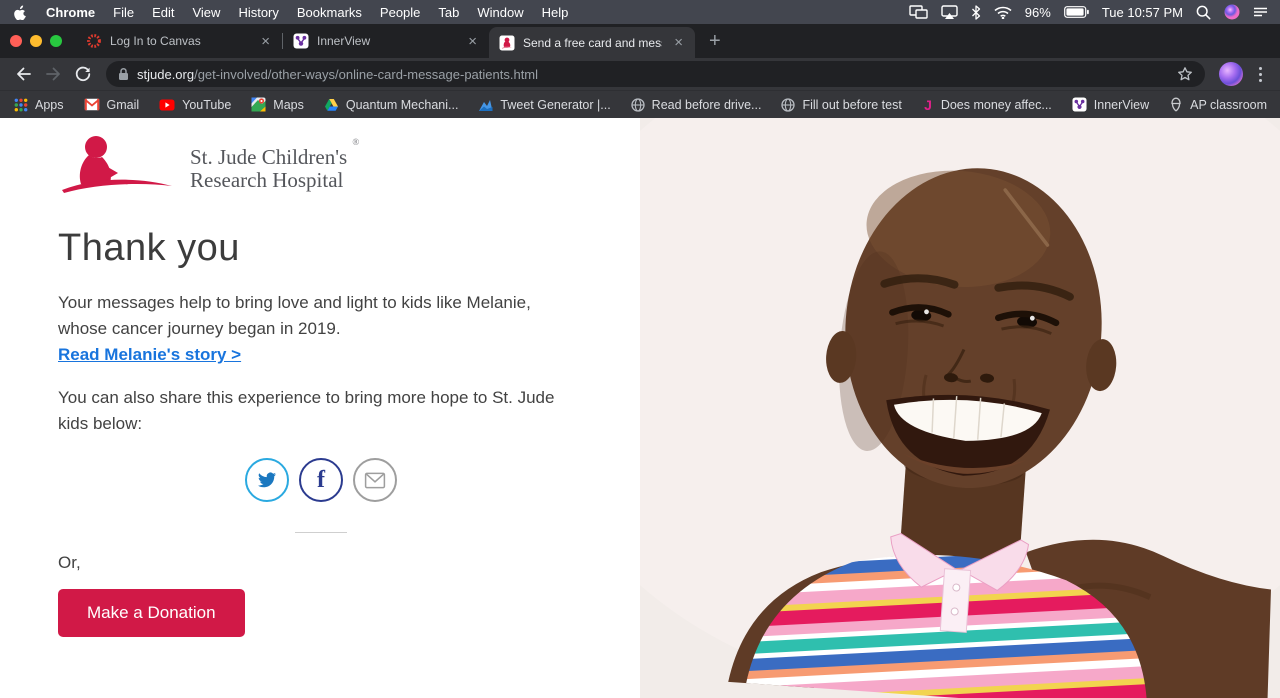 The width and height of the screenshot is (1280, 698). I want to click on bookmark-apps: Apps, so click(39, 105).